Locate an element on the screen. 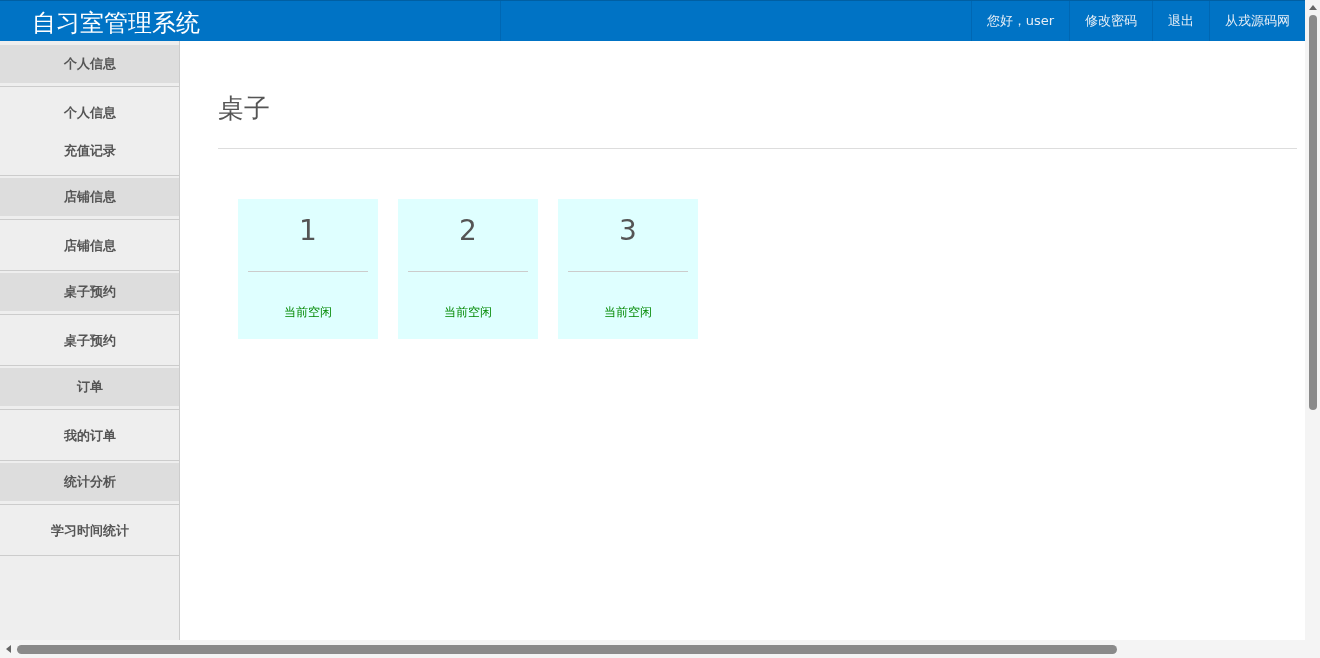 The height and width of the screenshot is (658, 1320). horizontal-scrollbar is located at coordinates (652, 649).